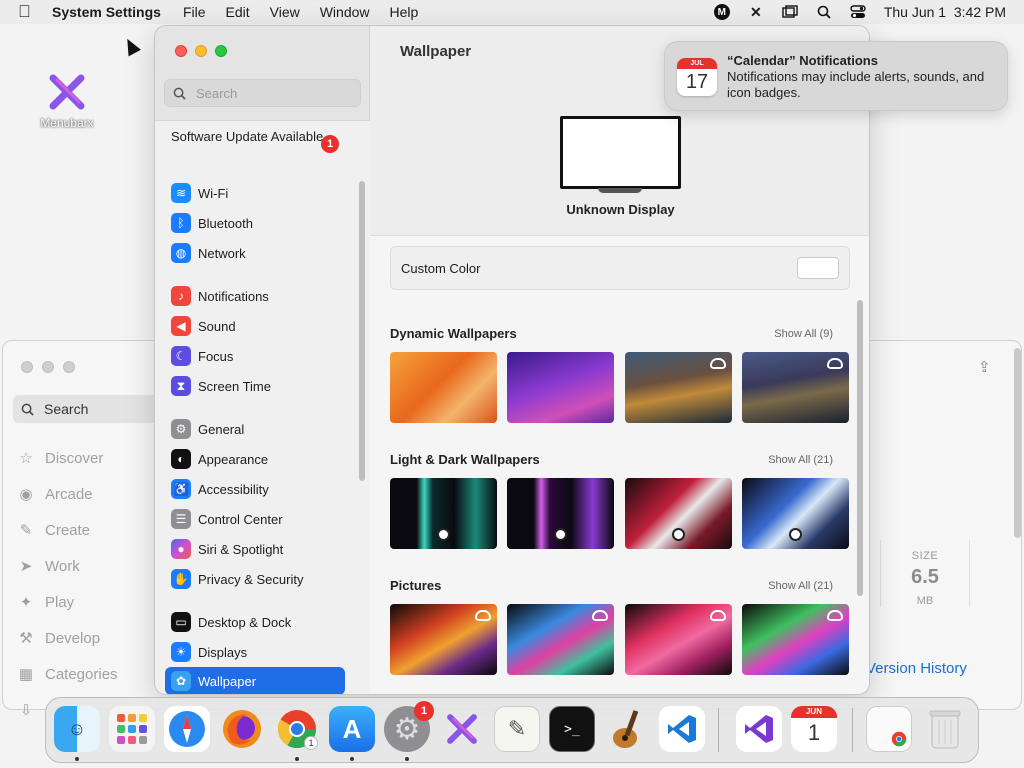  I want to click on nav-play: ✦ Play, so click(46, 602).